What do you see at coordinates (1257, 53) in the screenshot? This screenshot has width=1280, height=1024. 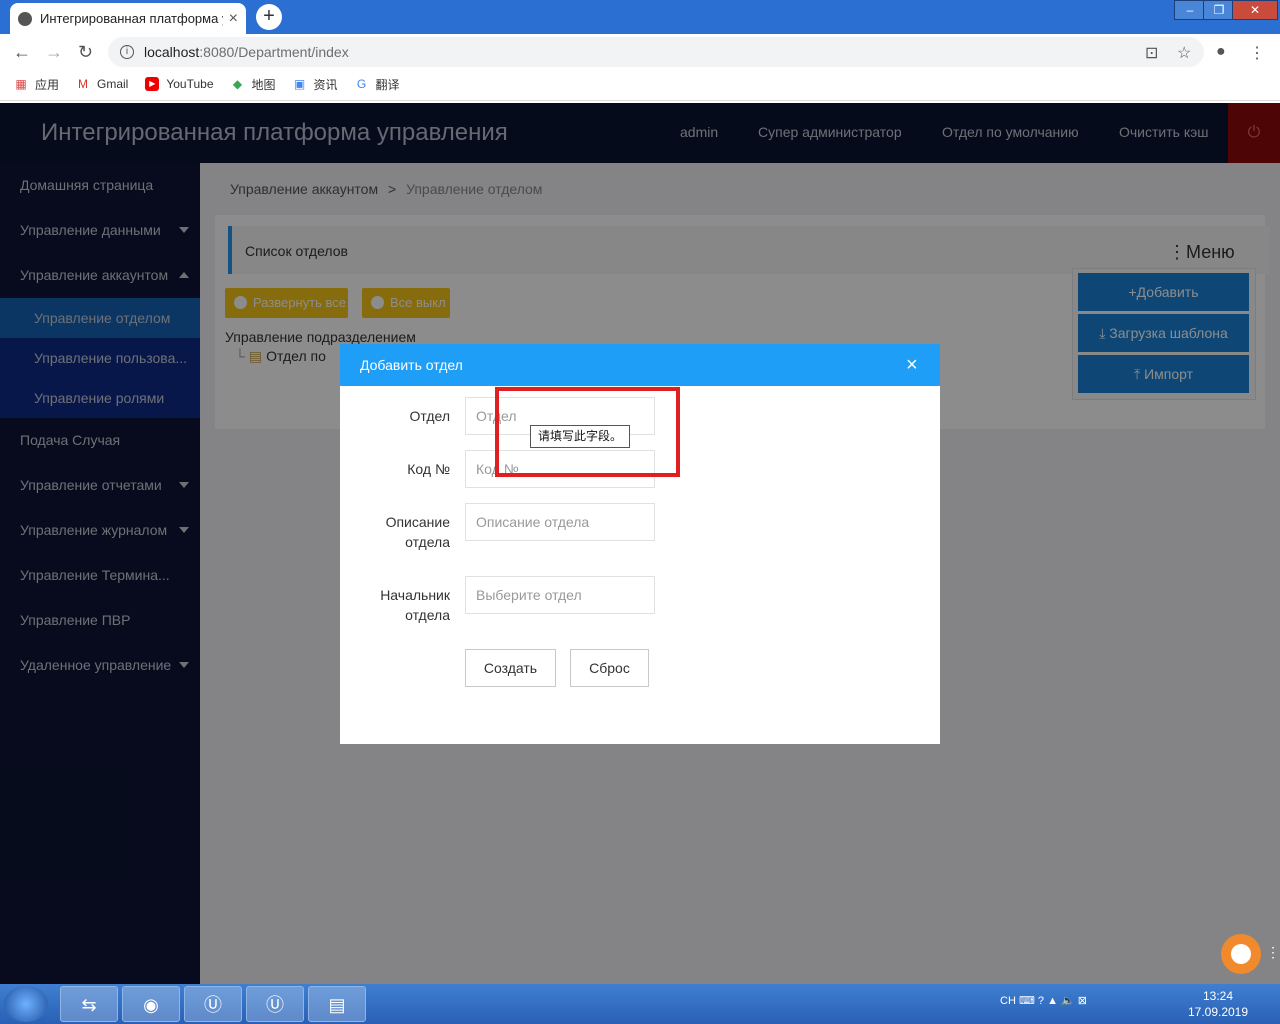 I see `browser-menu-icon: ⋮` at bounding box center [1257, 53].